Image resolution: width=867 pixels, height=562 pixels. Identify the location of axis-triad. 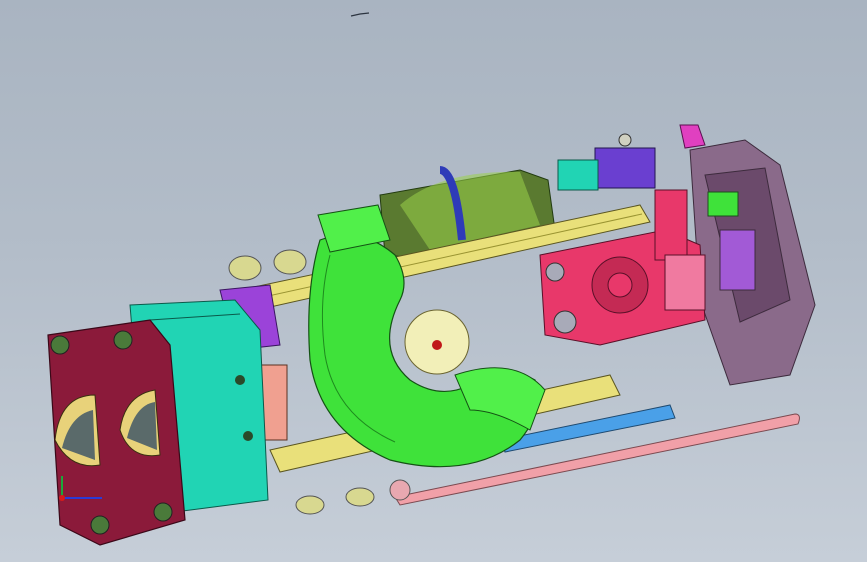
(80, 488).